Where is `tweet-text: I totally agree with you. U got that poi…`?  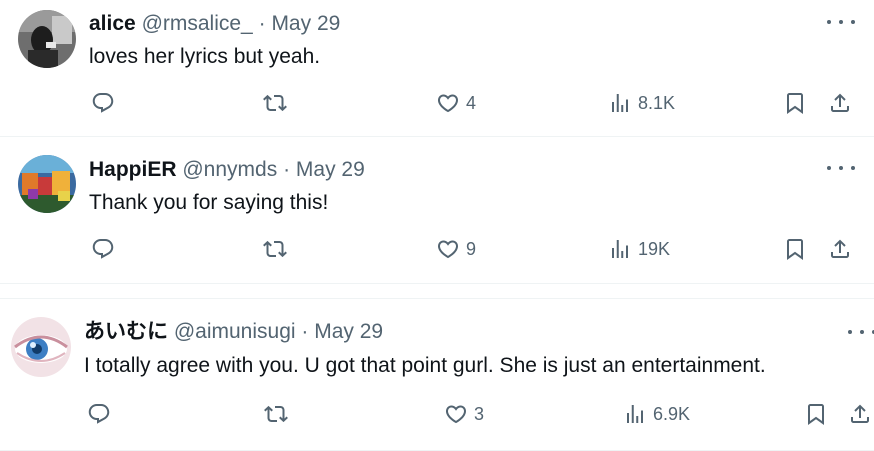 tweet-text: I totally agree with you. U got that poi… is located at coordinates (425, 365).